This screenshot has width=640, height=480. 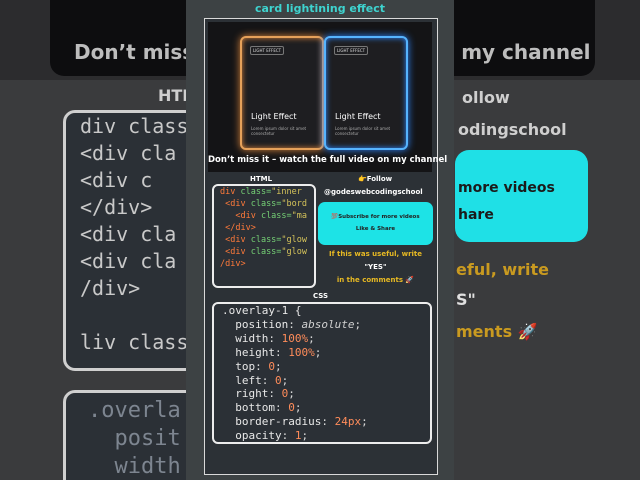 I want to click on css-property: top, so click(x=245, y=366).